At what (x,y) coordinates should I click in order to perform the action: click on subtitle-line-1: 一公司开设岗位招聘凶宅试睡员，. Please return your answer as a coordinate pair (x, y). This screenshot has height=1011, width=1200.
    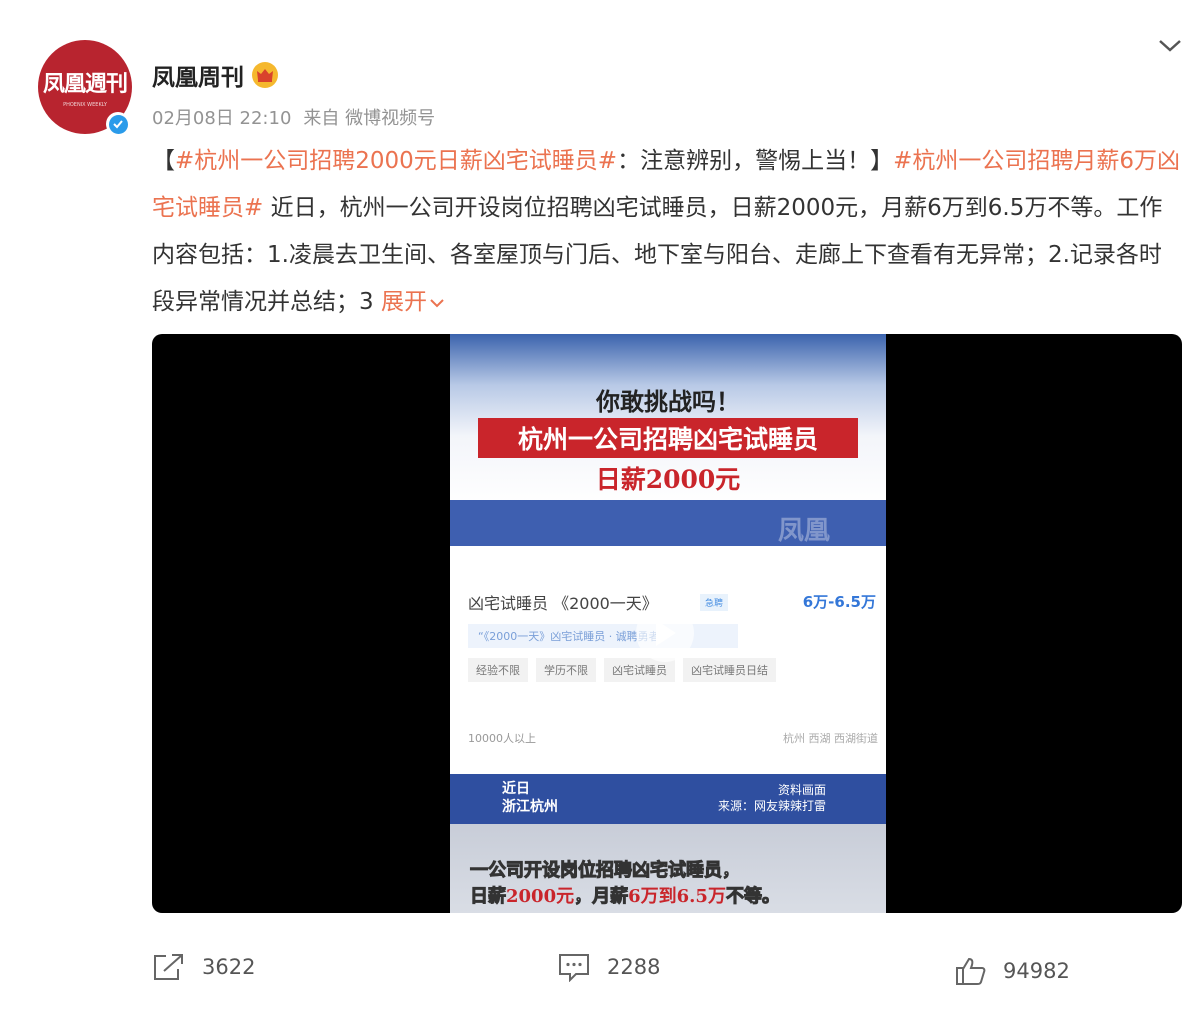
    Looking at the image, I should click on (605, 871).